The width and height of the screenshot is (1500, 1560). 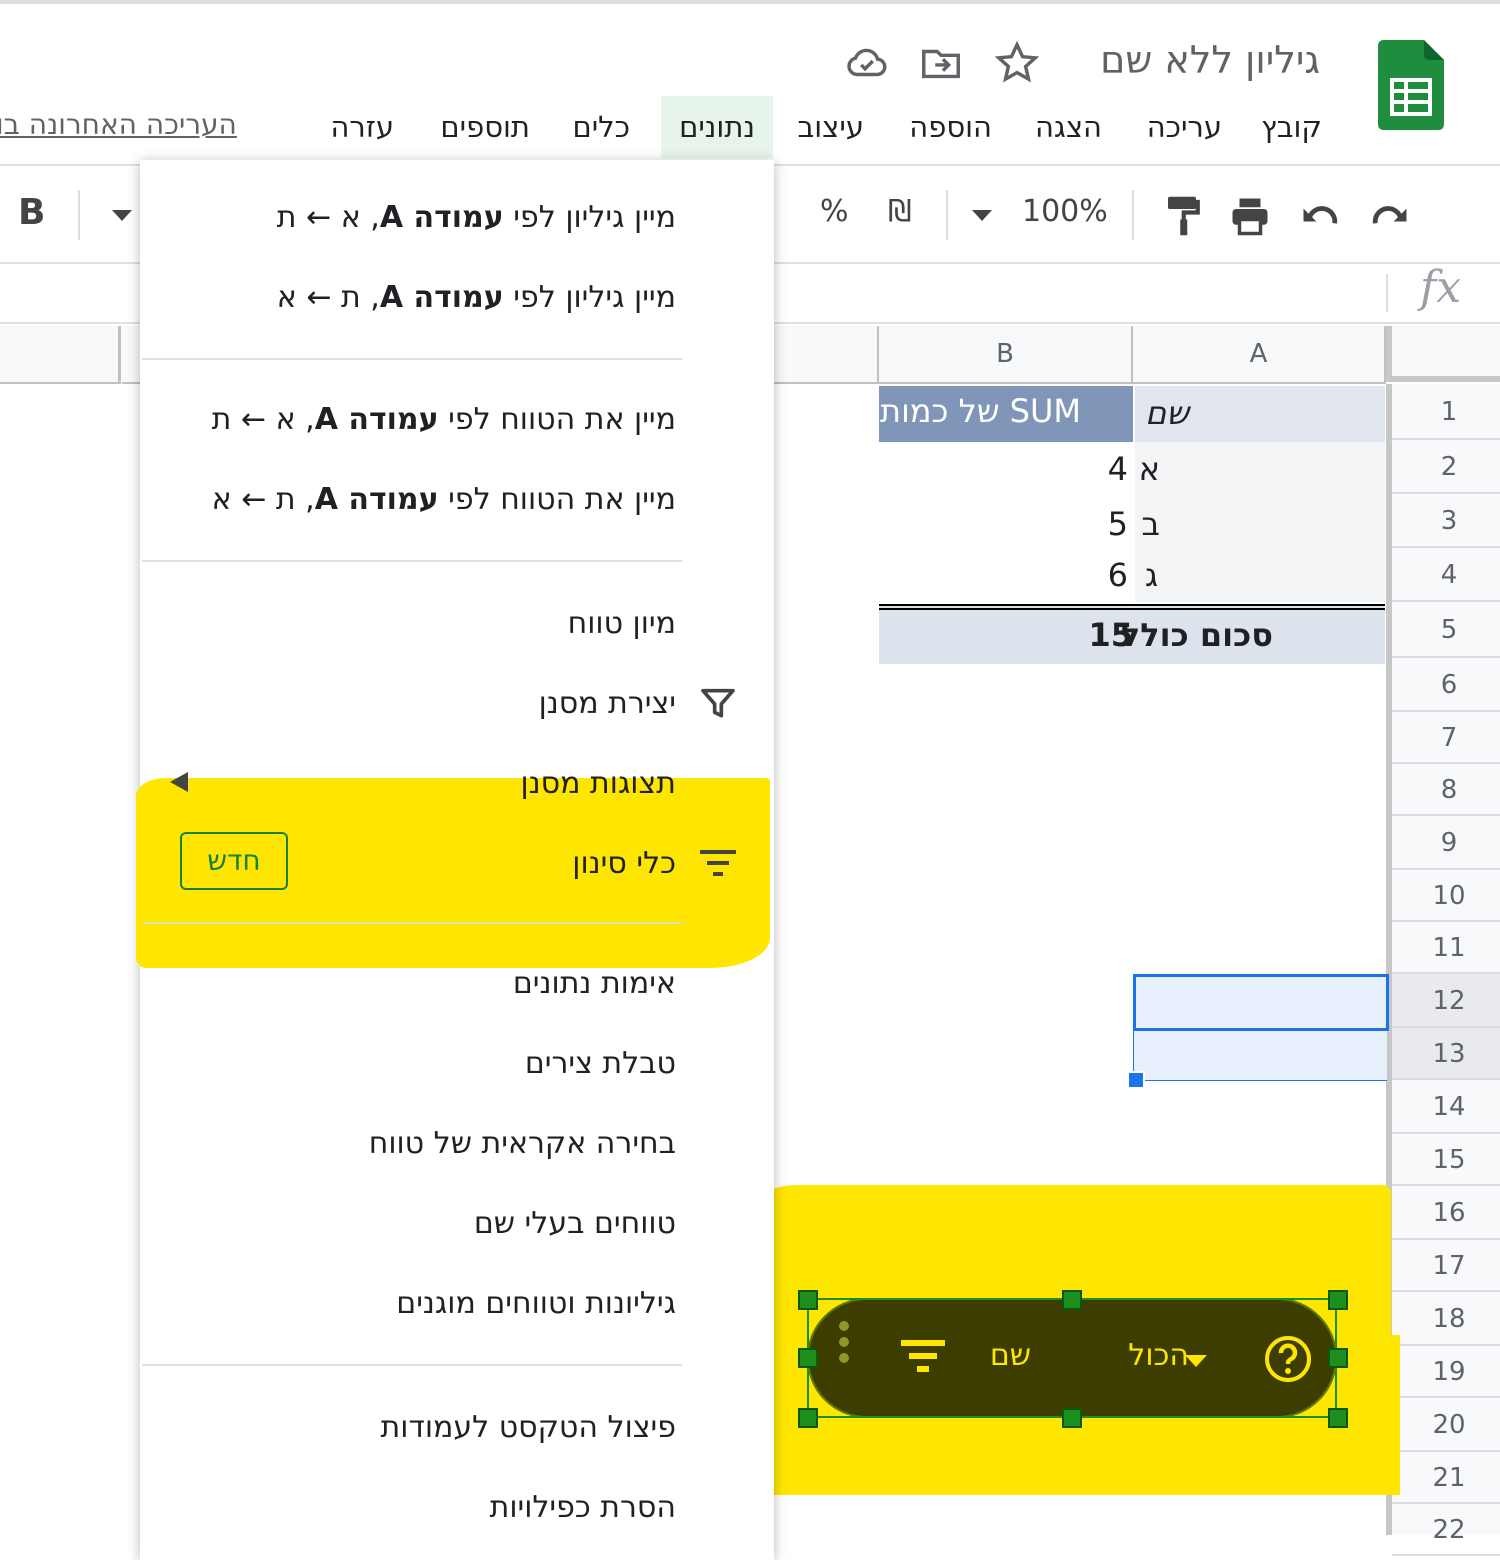 What do you see at coordinates (1291, 127) in the screenshot?
I see `menu-file: קובץ` at bounding box center [1291, 127].